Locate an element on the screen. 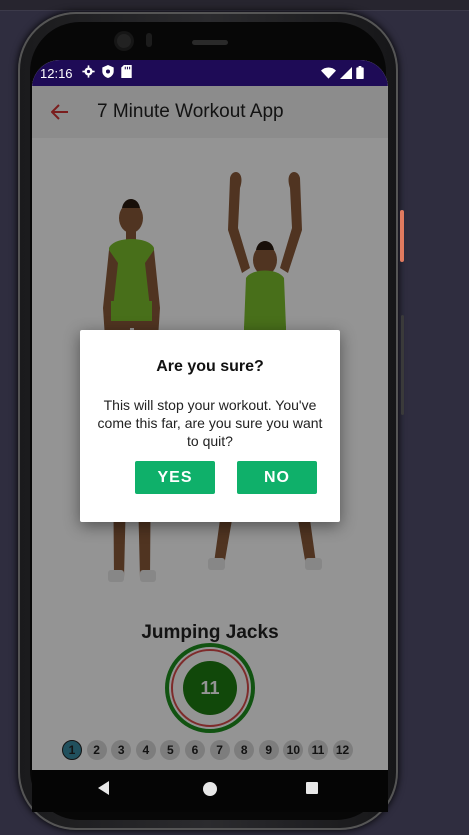  status-bar: 12:16 is located at coordinates (210, 73).